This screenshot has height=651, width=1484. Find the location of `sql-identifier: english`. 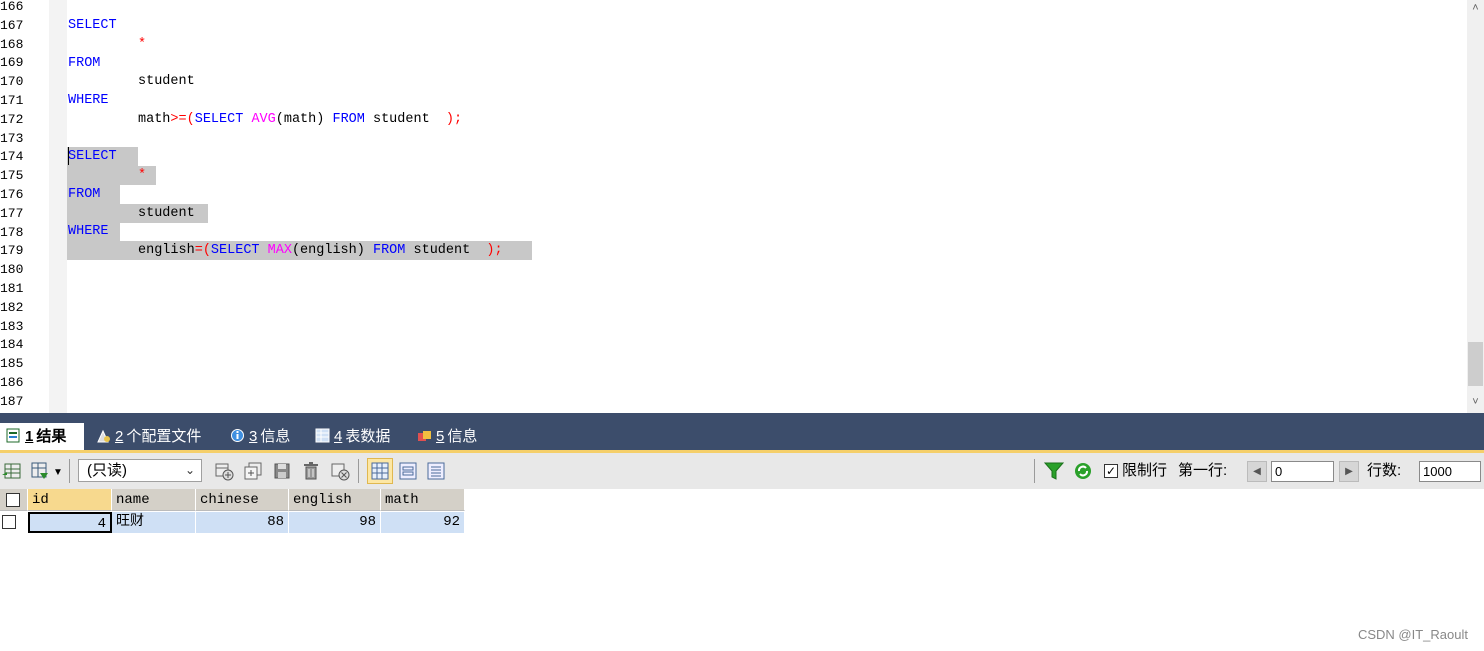

sql-identifier: english is located at coordinates (166, 250).